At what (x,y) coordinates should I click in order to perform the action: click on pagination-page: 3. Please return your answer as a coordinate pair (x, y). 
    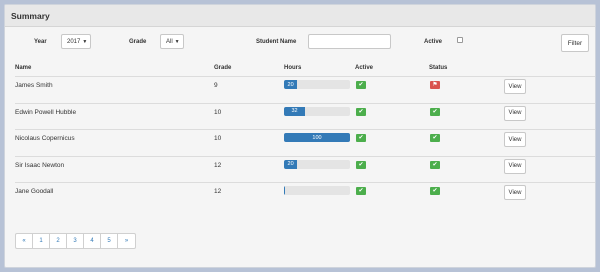
    Looking at the image, I should click on (75, 241).